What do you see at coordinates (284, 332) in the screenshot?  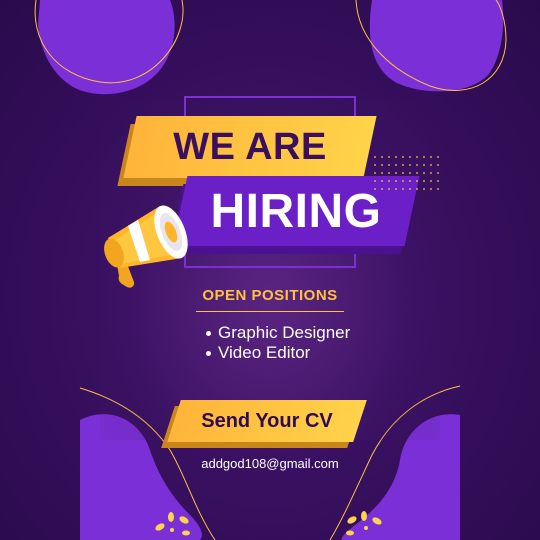 I see `position-label: Graphic Designer` at bounding box center [284, 332].